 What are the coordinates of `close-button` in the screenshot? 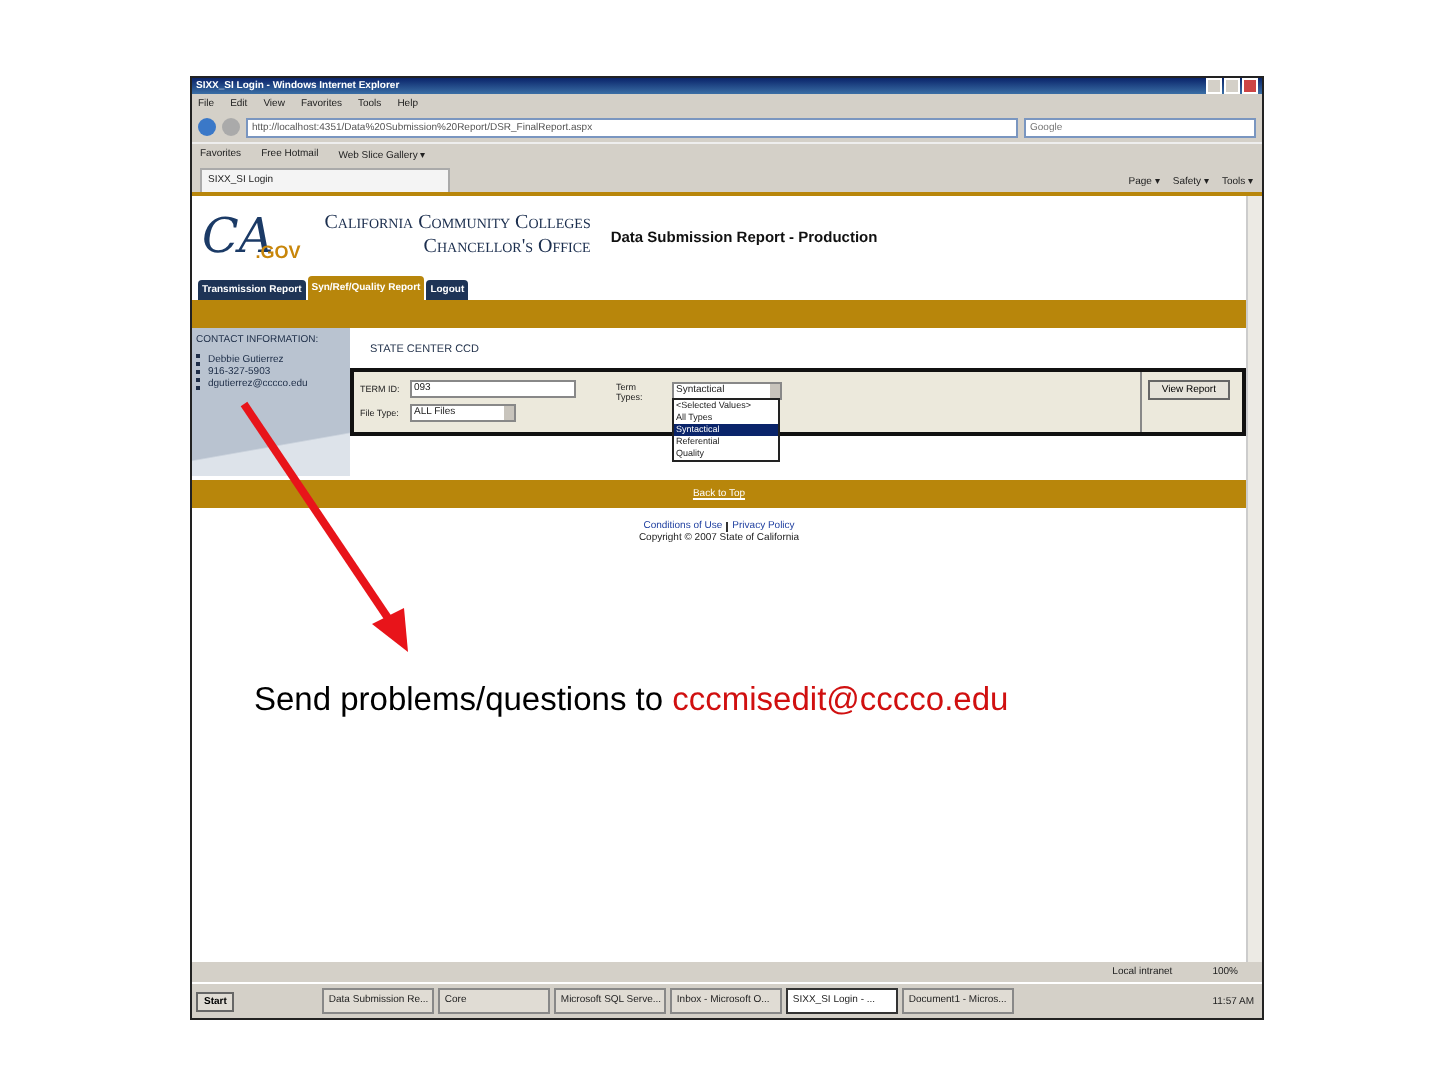 It's located at (1250, 86).